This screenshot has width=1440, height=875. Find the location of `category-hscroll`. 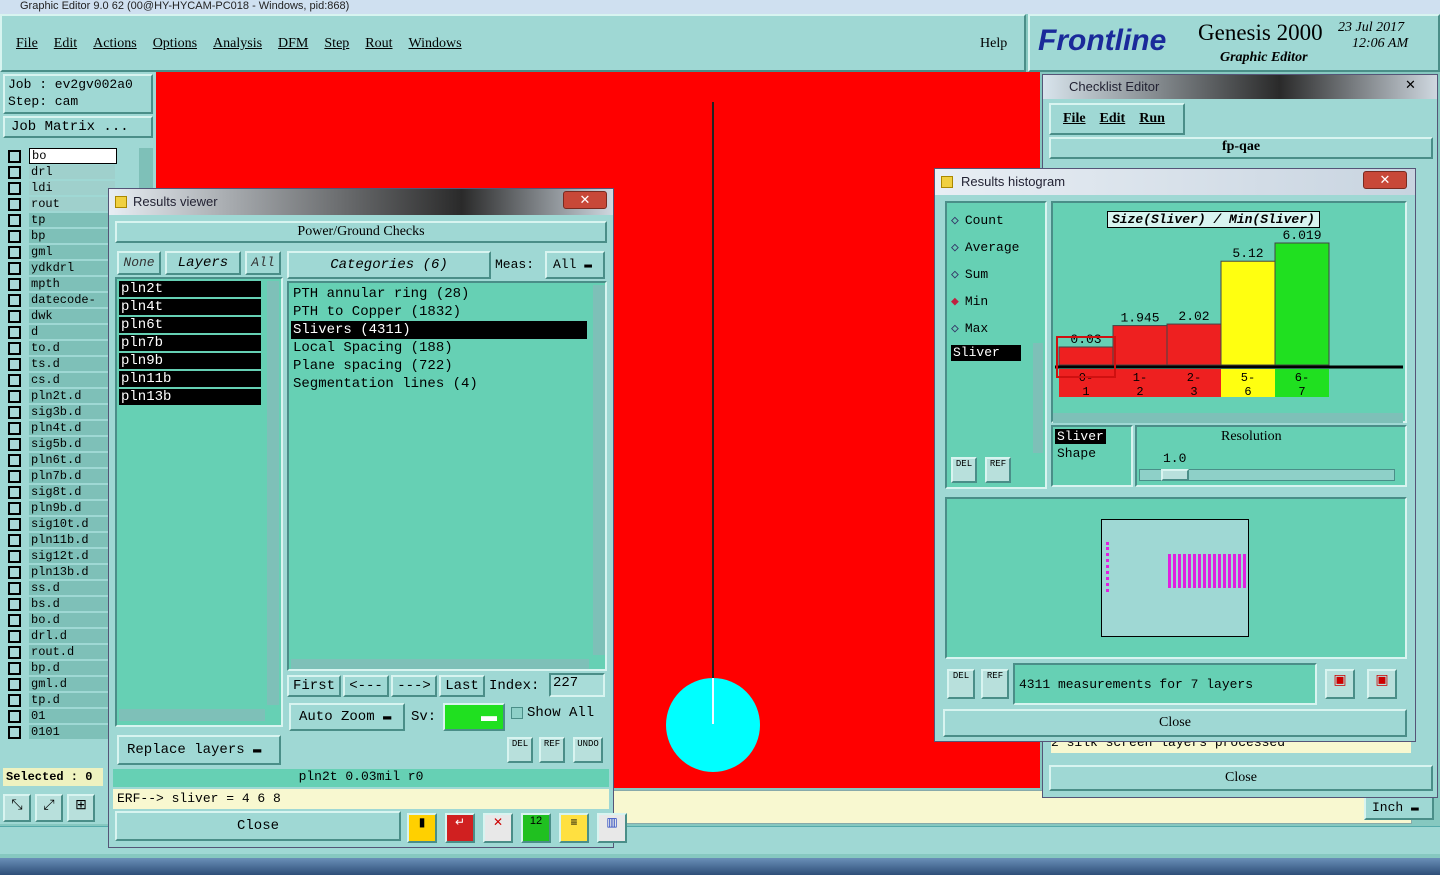

category-hscroll is located at coordinates (440, 664).